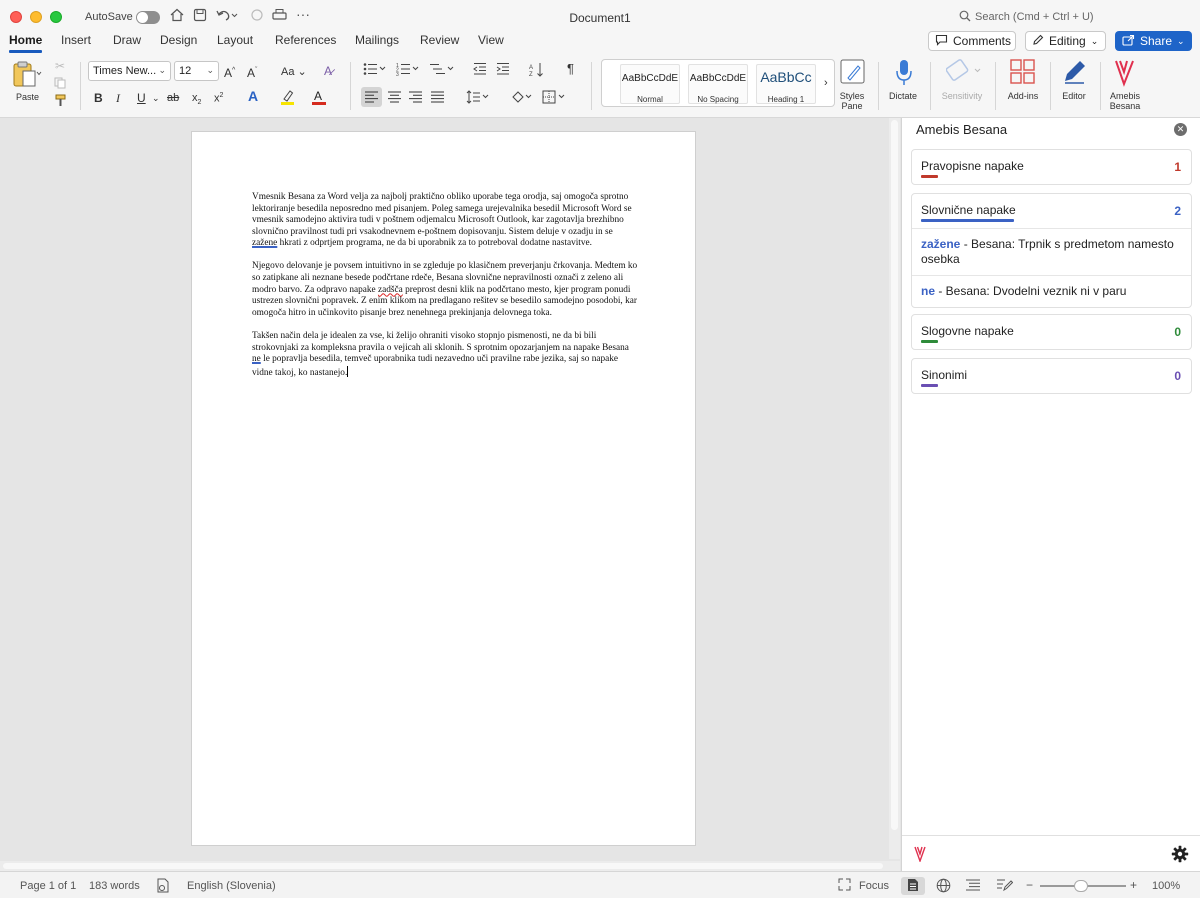  What do you see at coordinates (874, 886) in the screenshot?
I see `focus-label: Focus` at bounding box center [874, 886].